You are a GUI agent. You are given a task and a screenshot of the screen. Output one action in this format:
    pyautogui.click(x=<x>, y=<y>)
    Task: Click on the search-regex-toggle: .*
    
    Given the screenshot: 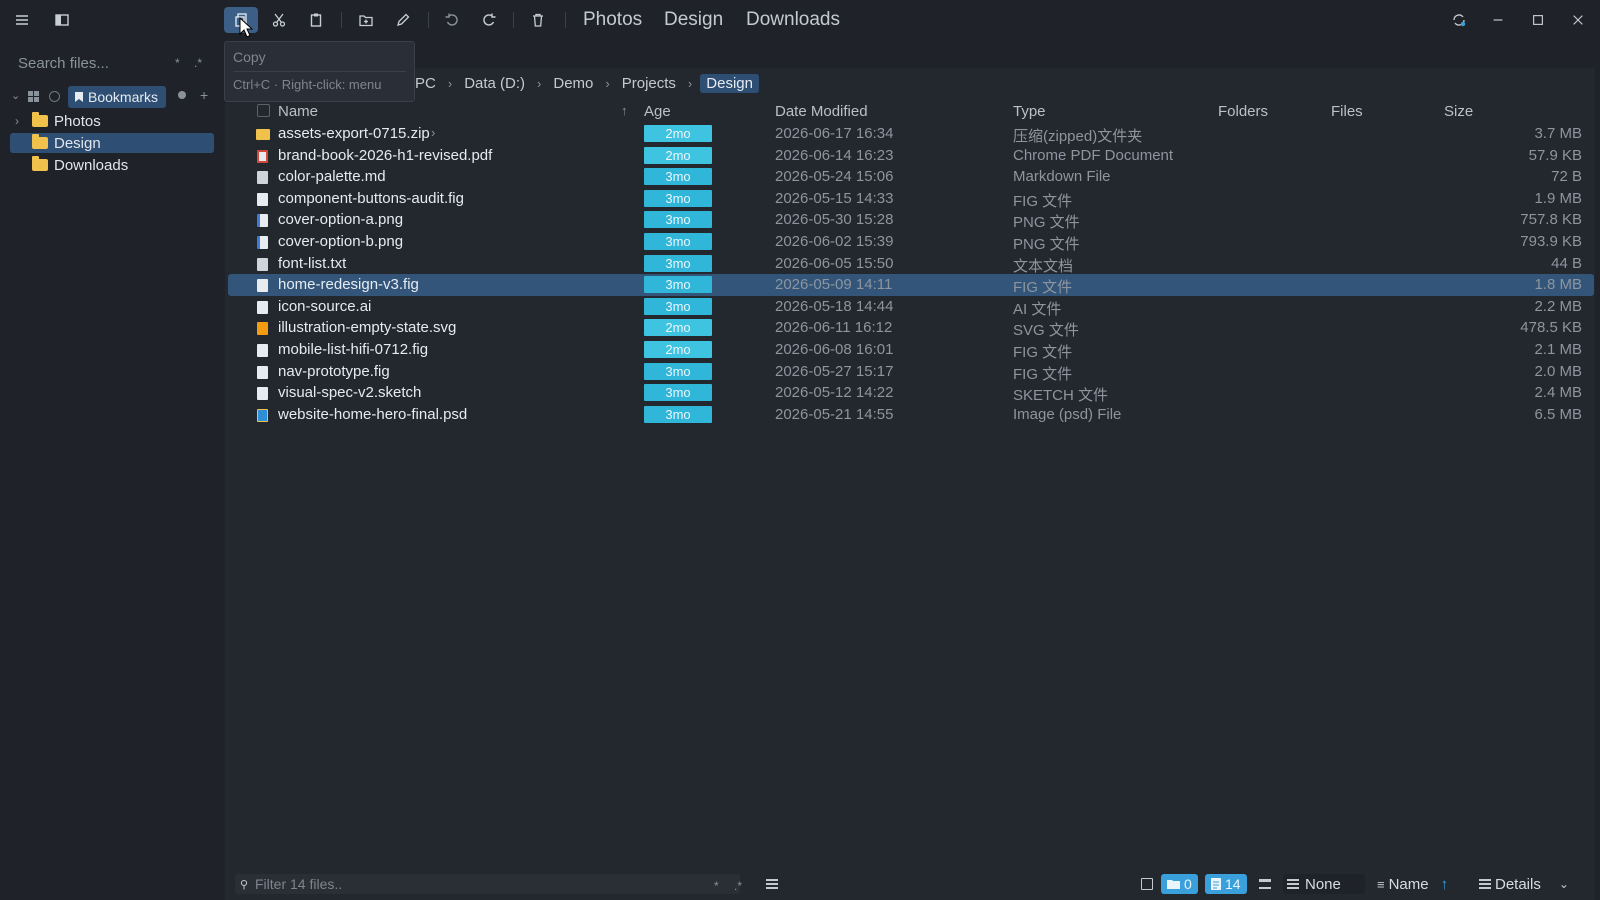 What is the action you would take?
    pyautogui.click(x=198, y=63)
    